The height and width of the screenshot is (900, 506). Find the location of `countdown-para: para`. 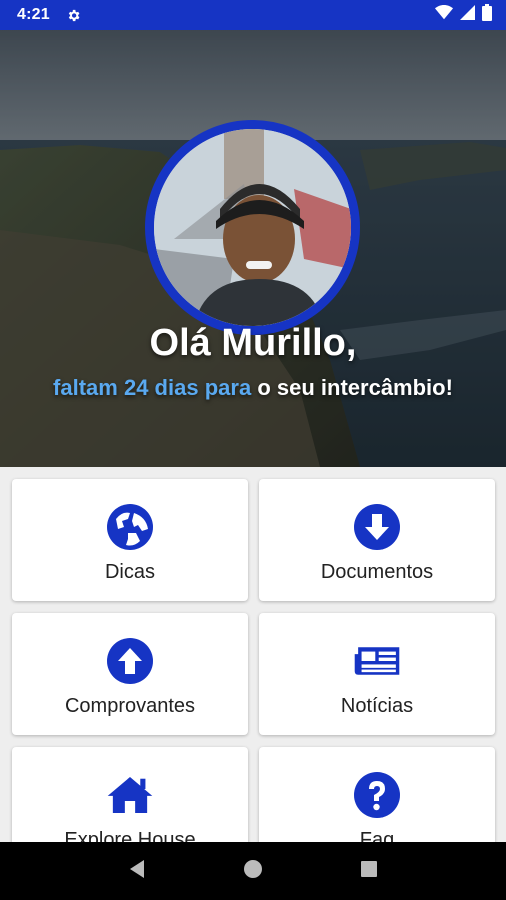

countdown-para: para is located at coordinates (228, 387).